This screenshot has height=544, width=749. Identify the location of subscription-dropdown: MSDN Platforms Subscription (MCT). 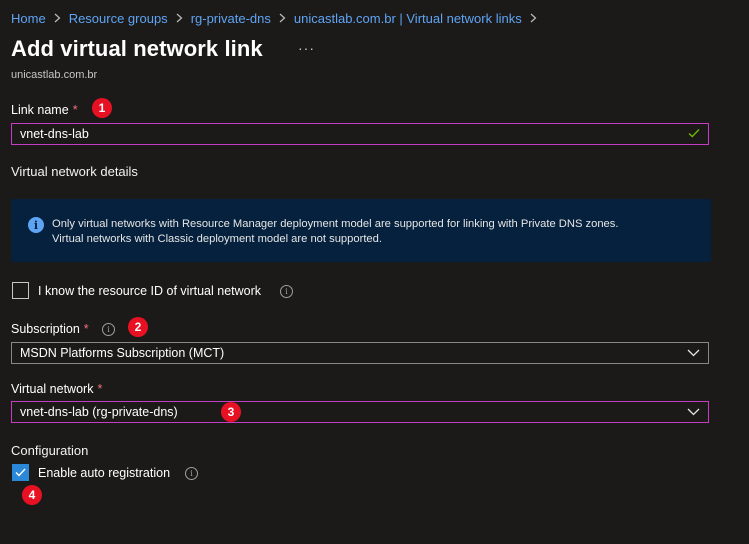
(360, 353).